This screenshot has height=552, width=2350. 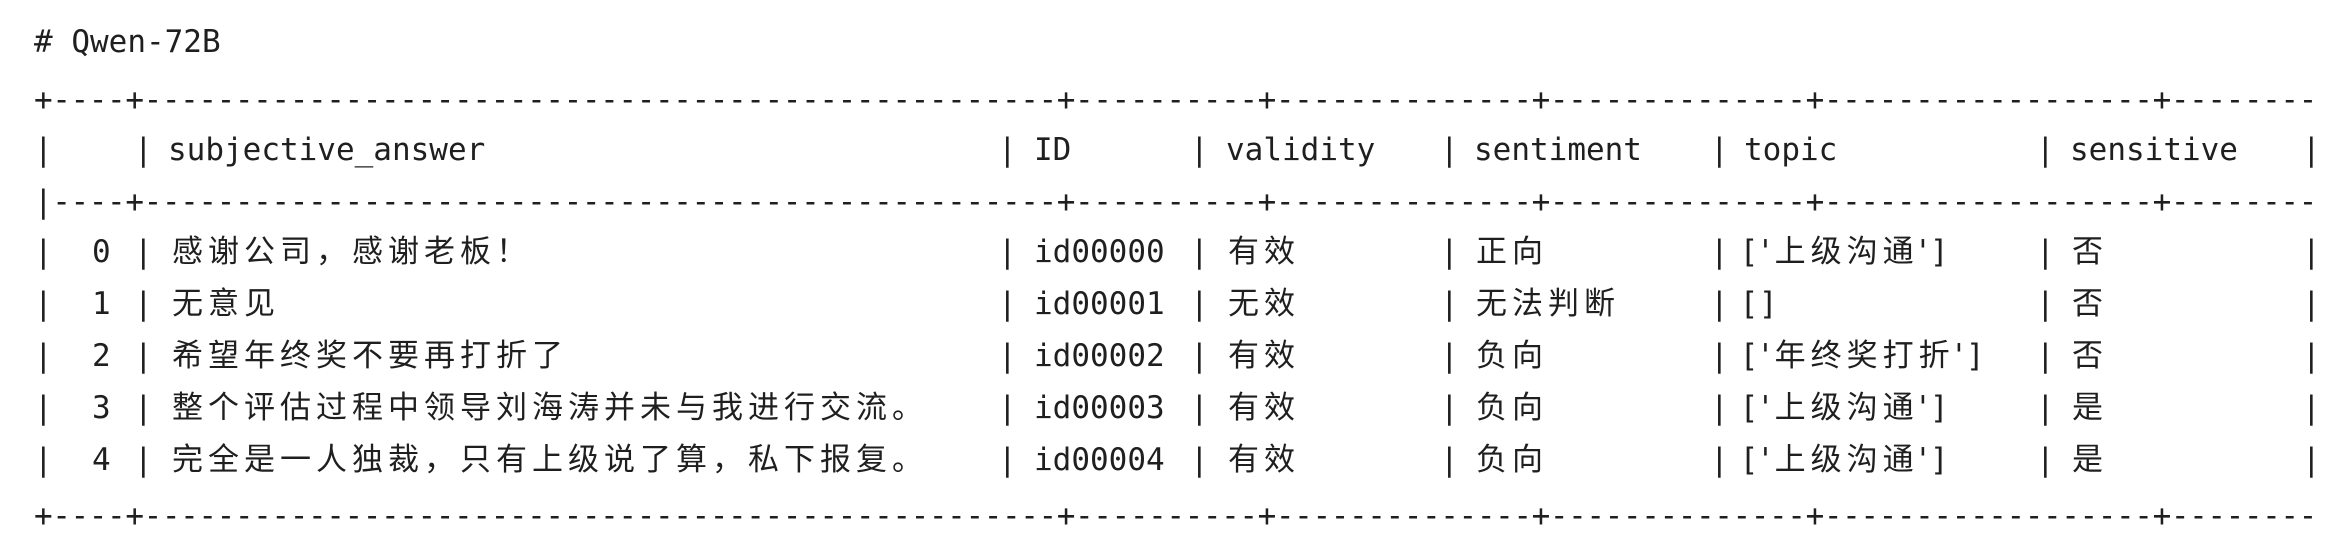 I want to click on header-id: ID, so click(x=1053, y=150).